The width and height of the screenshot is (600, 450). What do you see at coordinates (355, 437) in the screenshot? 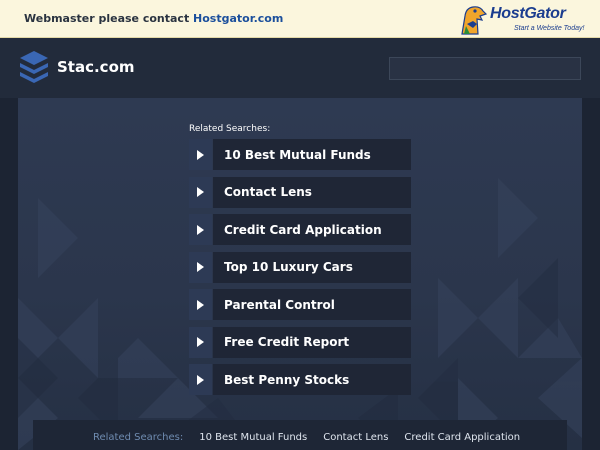
I see `footer-link-1: Contact Lens` at bounding box center [355, 437].